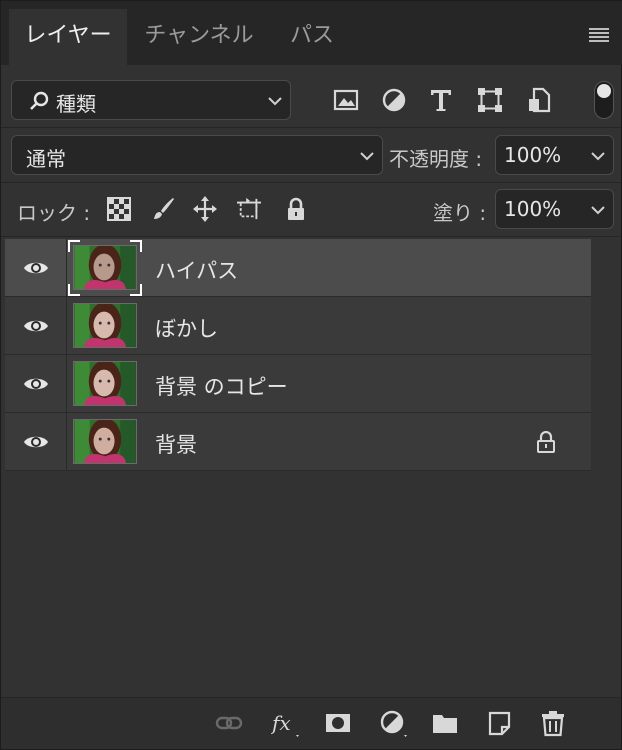 The width and height of the screenshot is (622, 750). Describe the element at coordinates (533, 155) in the screenshot. I see `opacity-value: 100%` at that location.